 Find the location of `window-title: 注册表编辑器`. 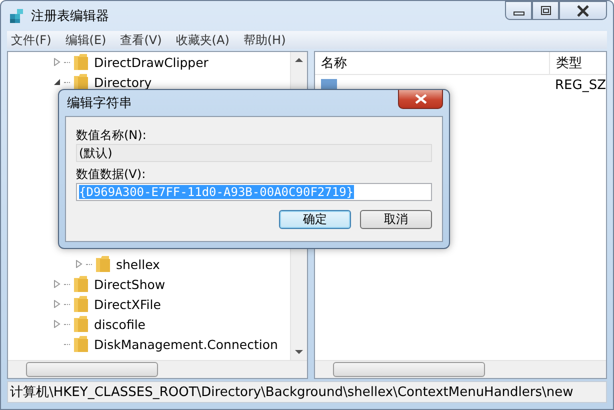

window-title: 注册表编辑器 is located at coordinates (70, 16).